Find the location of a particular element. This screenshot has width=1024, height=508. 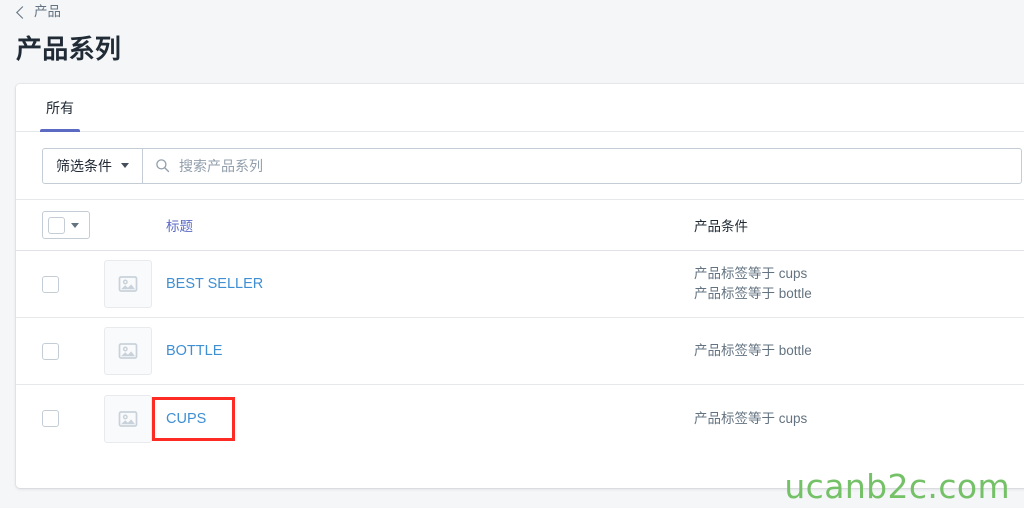

search-field is located at coordinates (582, 165).